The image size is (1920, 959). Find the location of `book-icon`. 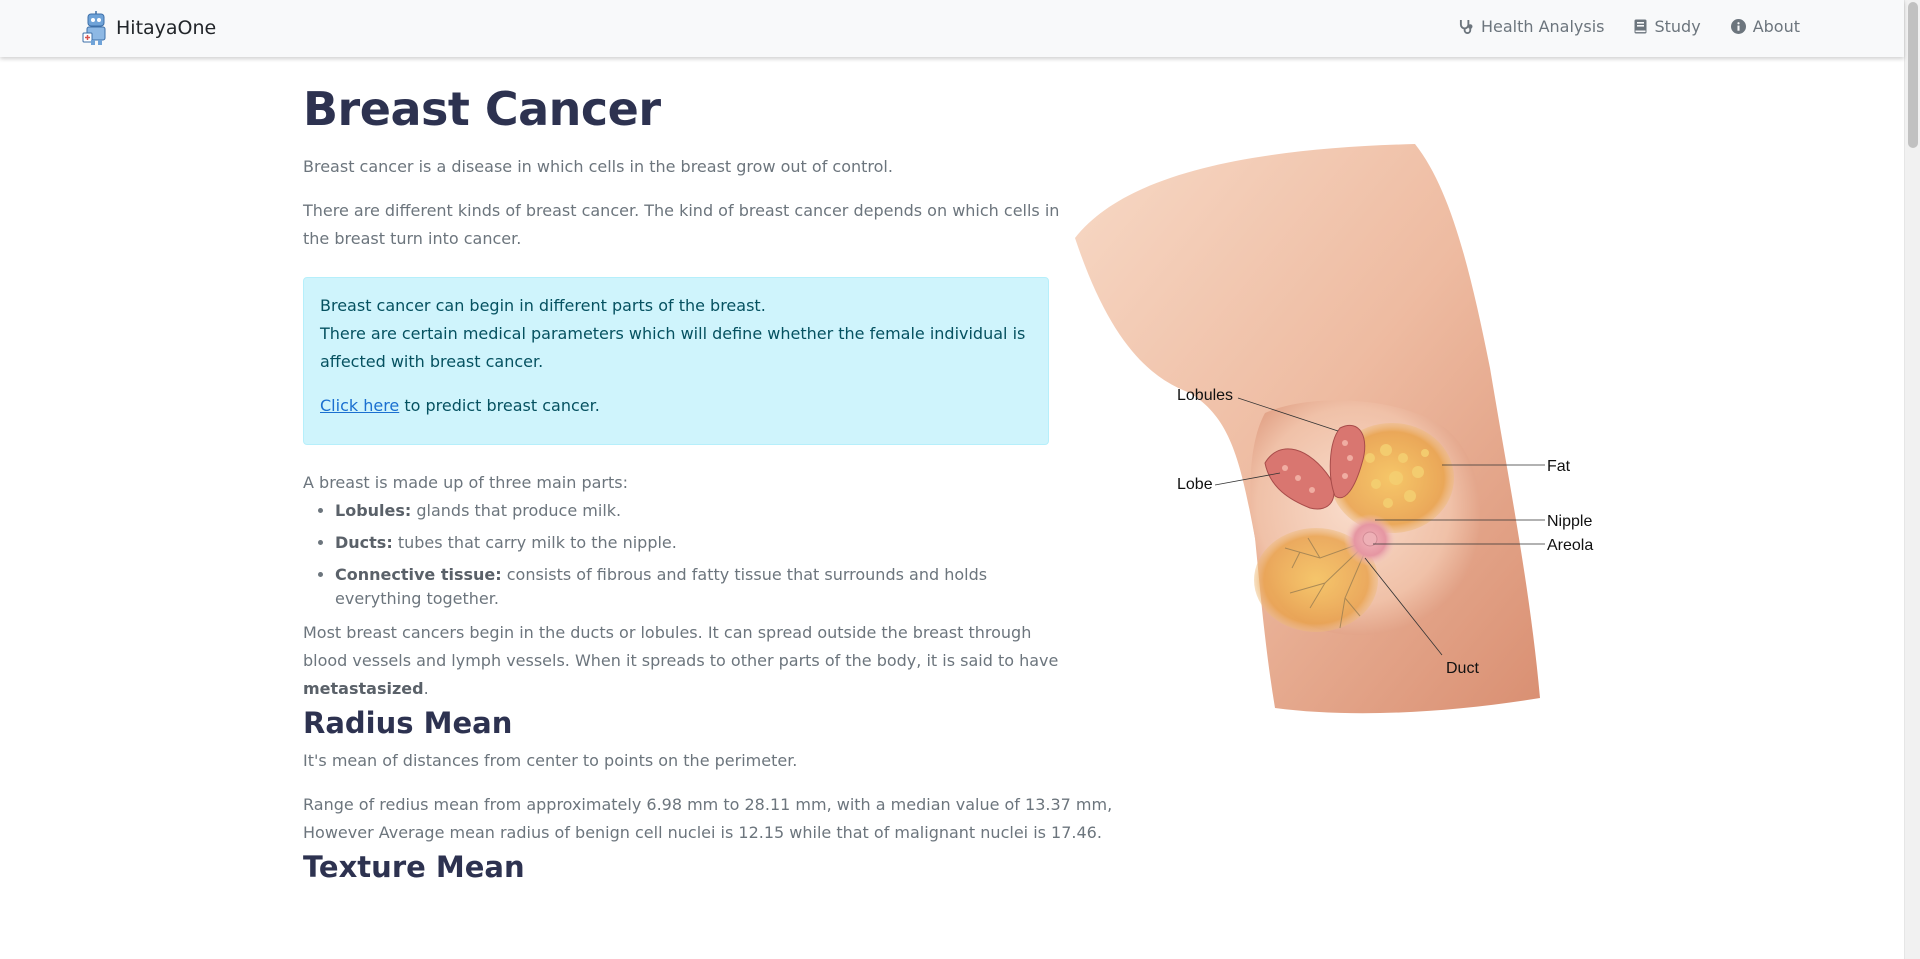

book-icon is located at coordinates (1640, 26).